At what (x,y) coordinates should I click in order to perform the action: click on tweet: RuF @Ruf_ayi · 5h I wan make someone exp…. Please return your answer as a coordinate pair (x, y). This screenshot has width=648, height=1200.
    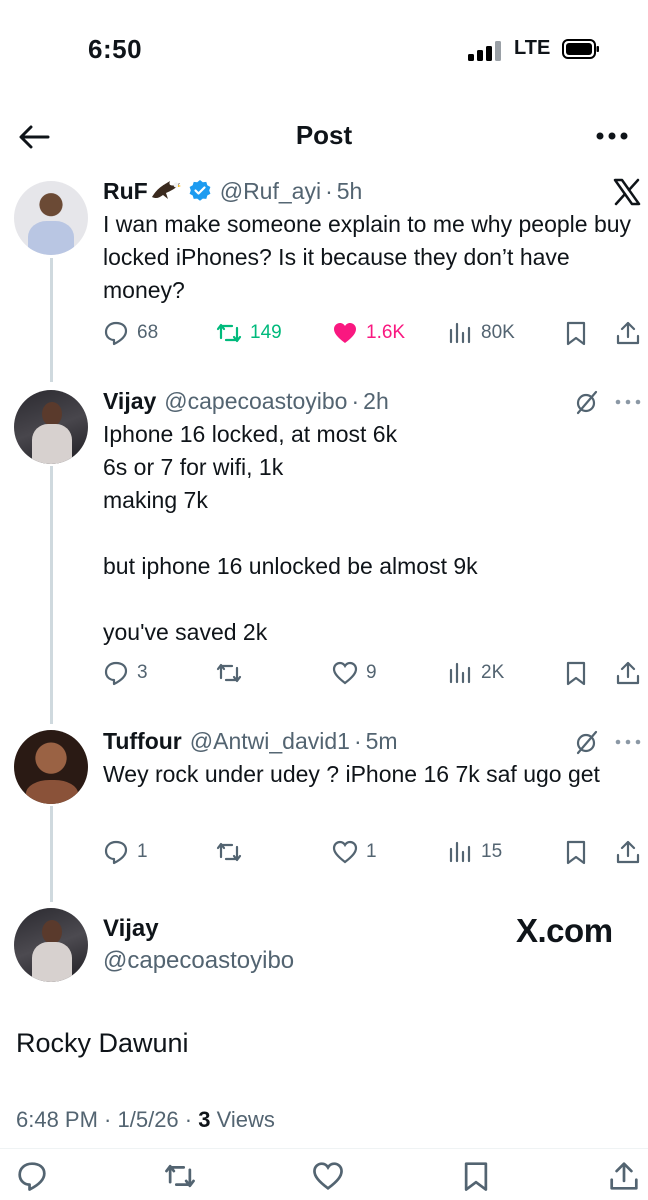
    Looking at the image, I should click on (368, 241).